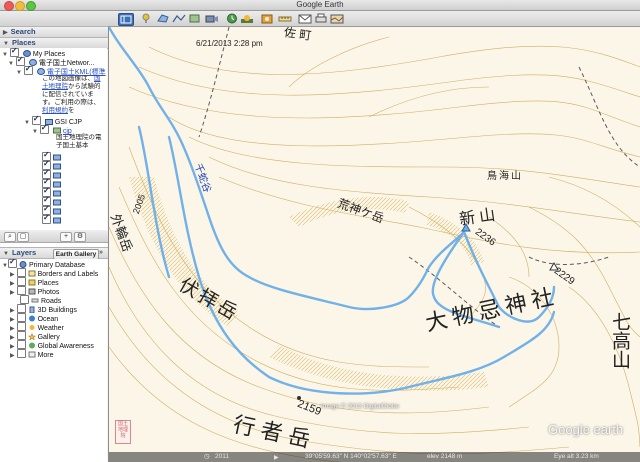 The image size is (640, 462). Describe the element at coordinates (53, 264) in the screenshot. I see `layer-primary-database: ▼Primary Database` at that location.